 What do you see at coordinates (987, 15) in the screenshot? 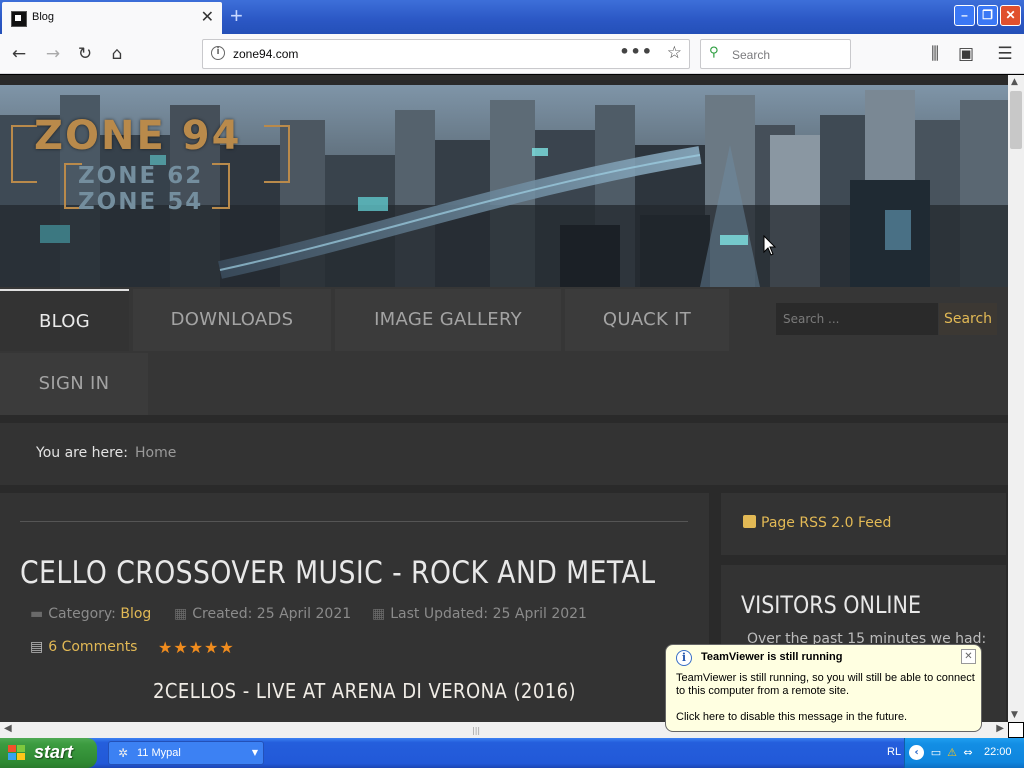
I see `restore-window-button: ❐` at bounding box center [987, 15].